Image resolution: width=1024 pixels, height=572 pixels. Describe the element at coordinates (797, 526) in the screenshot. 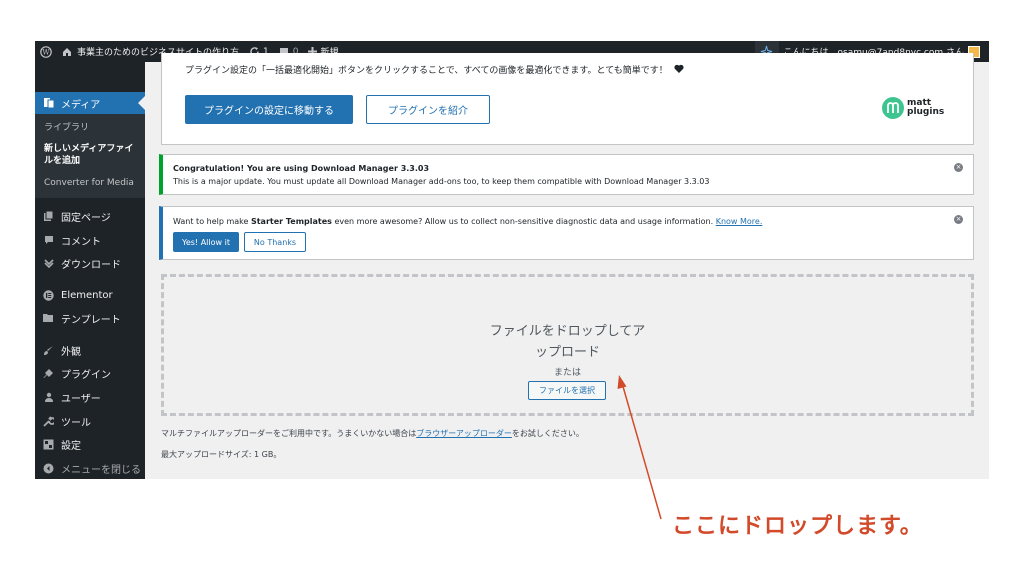

I see `annotation-text: ここにドロップします。` at that location.